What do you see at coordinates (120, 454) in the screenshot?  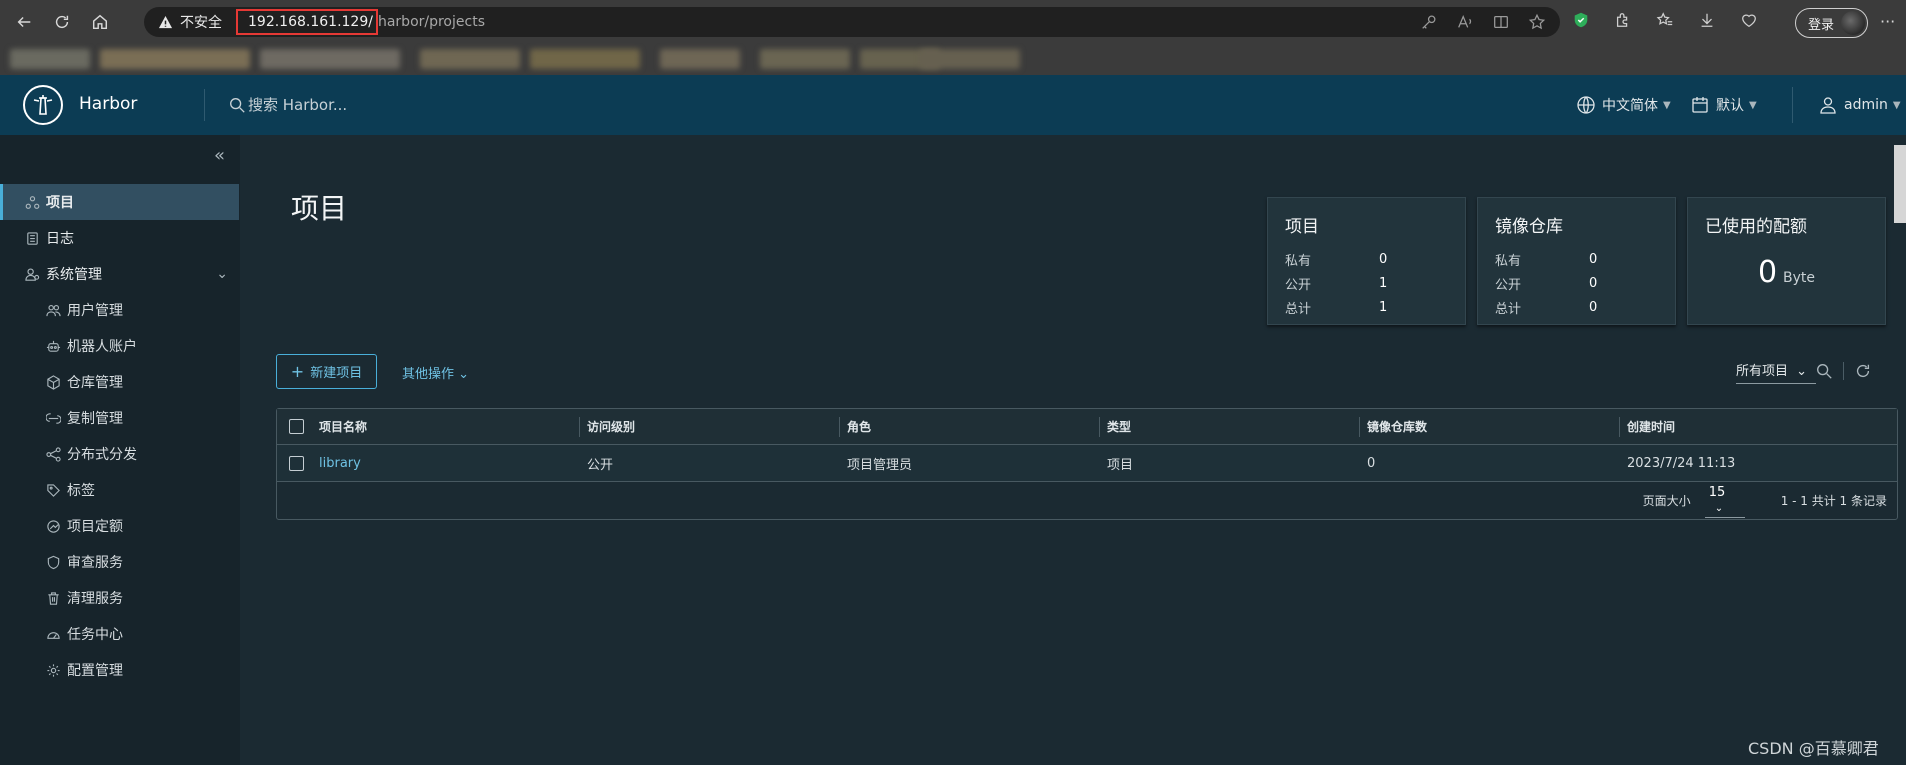 I see `sidebar-item-distributions: 分布式分发` at bounding box center [120, 454].